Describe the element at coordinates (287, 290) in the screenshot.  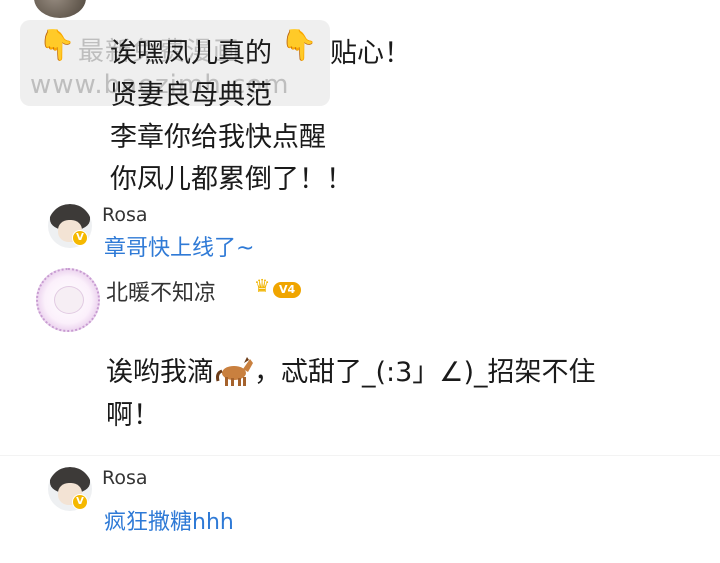
I see `level-badge: V4` at that location.